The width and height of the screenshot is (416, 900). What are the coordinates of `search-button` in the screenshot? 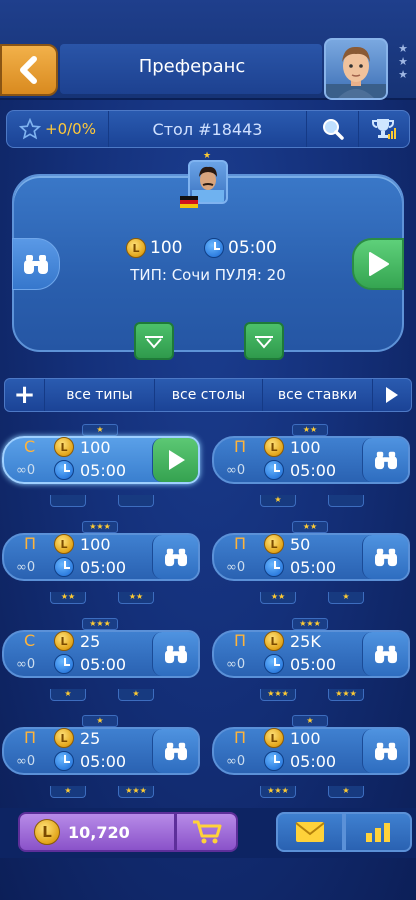 It's located at (333, 129).